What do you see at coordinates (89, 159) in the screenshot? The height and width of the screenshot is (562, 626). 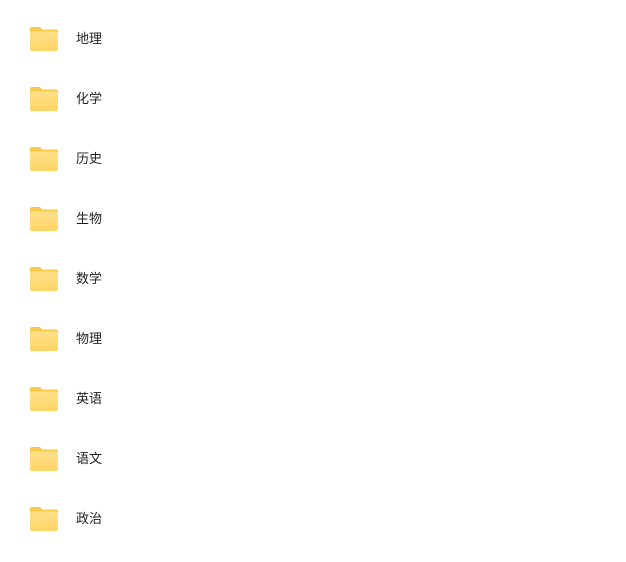 I see `folder-label: 历史` at bounding box center [89, 159].